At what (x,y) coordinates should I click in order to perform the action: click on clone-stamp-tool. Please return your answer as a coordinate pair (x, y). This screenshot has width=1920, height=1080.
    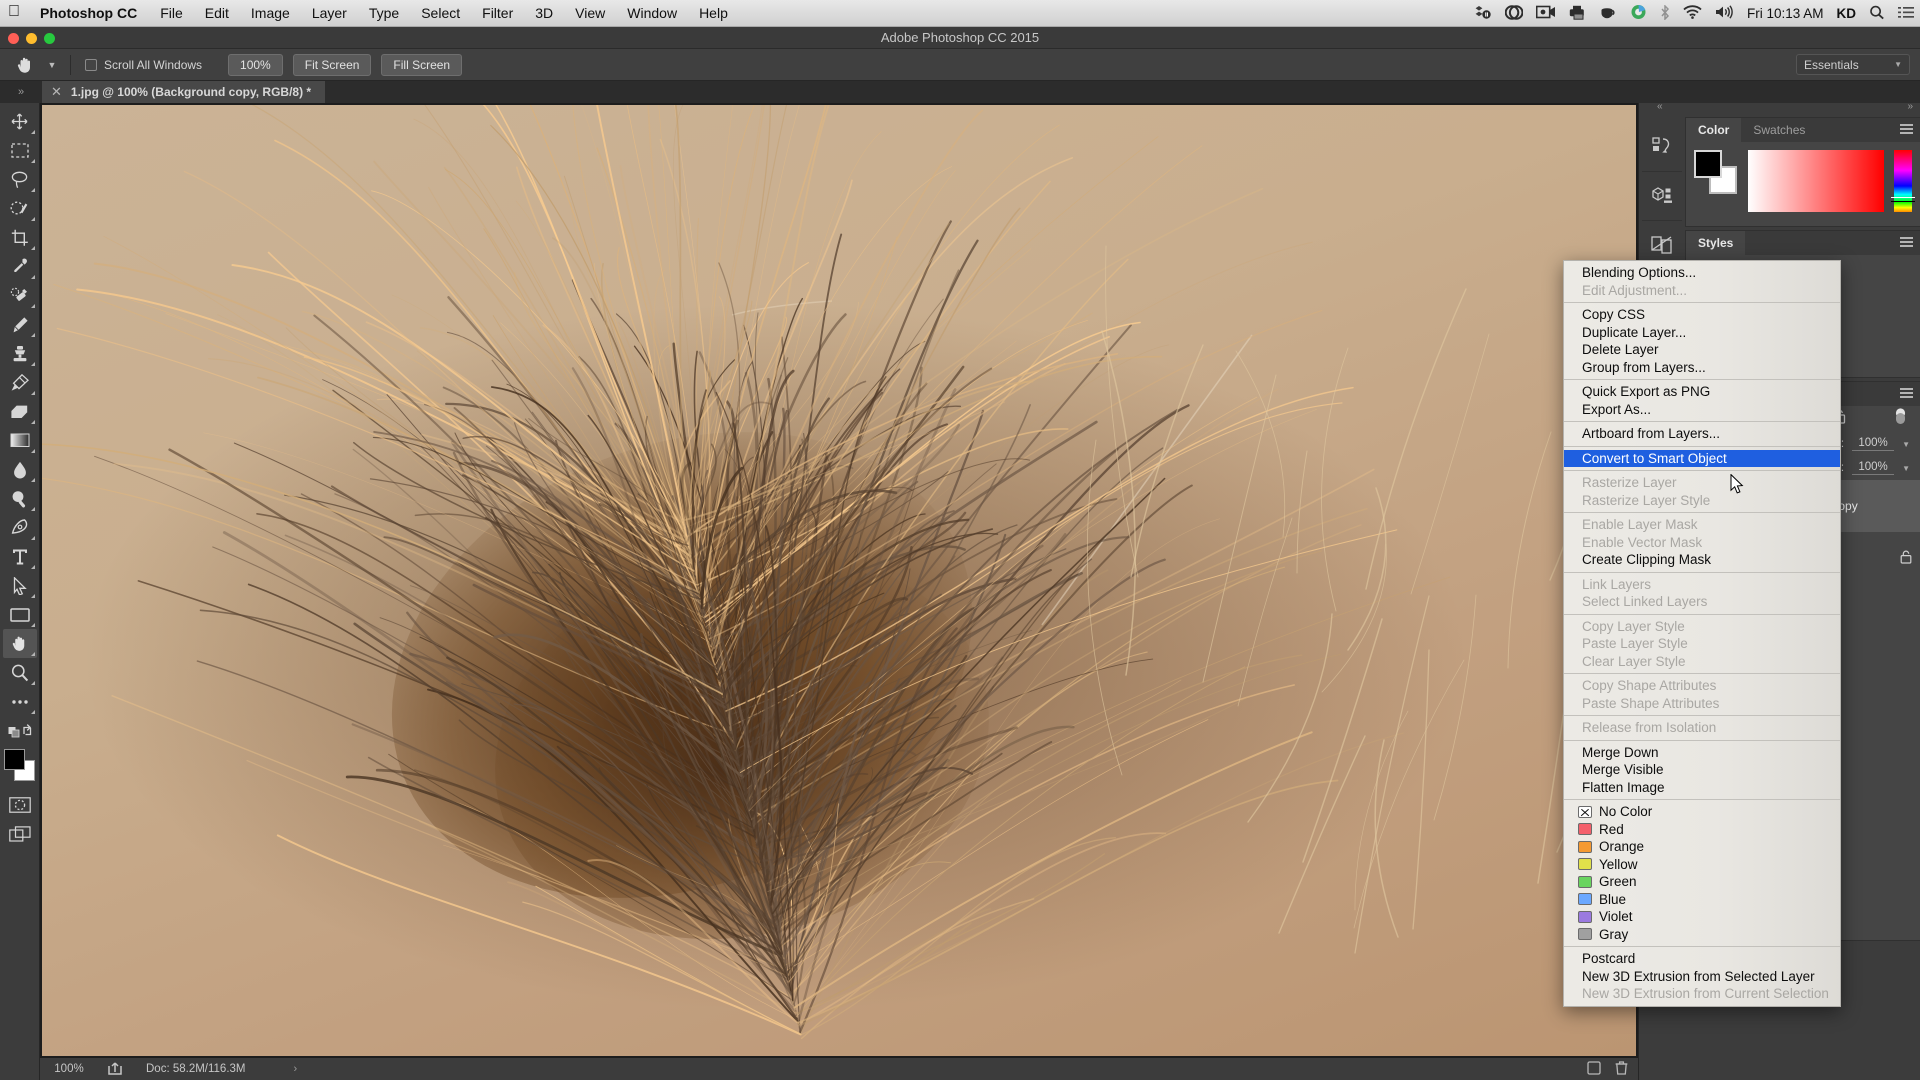
    Looking at the image, I should click on (20, 353).